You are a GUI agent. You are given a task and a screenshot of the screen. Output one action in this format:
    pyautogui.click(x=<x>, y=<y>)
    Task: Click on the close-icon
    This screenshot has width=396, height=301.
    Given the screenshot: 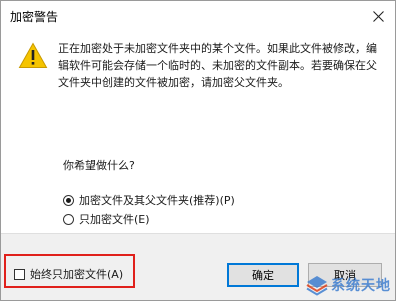 What is the action you would take?
    pyautogui.click(x=378, y=16)
    